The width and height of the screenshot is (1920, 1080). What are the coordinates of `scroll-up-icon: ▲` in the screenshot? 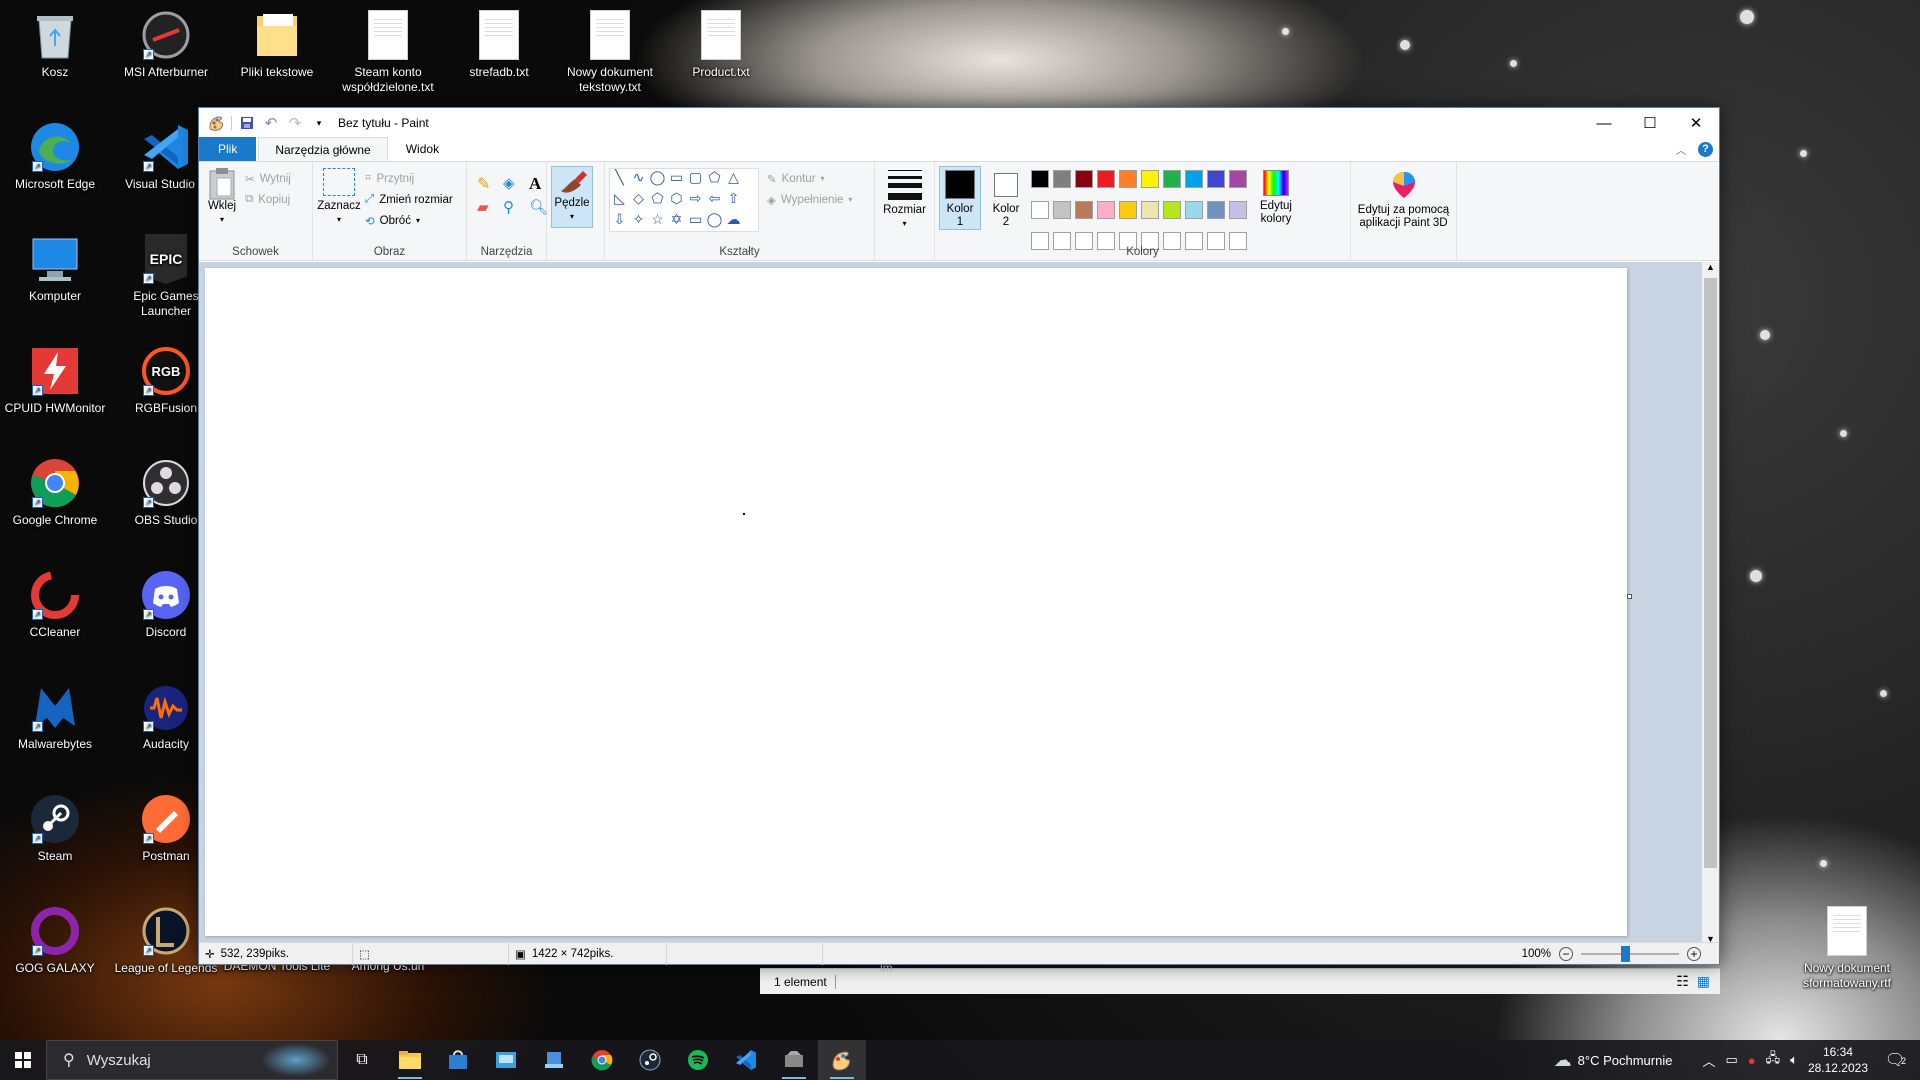 It's located at (1710, 269).